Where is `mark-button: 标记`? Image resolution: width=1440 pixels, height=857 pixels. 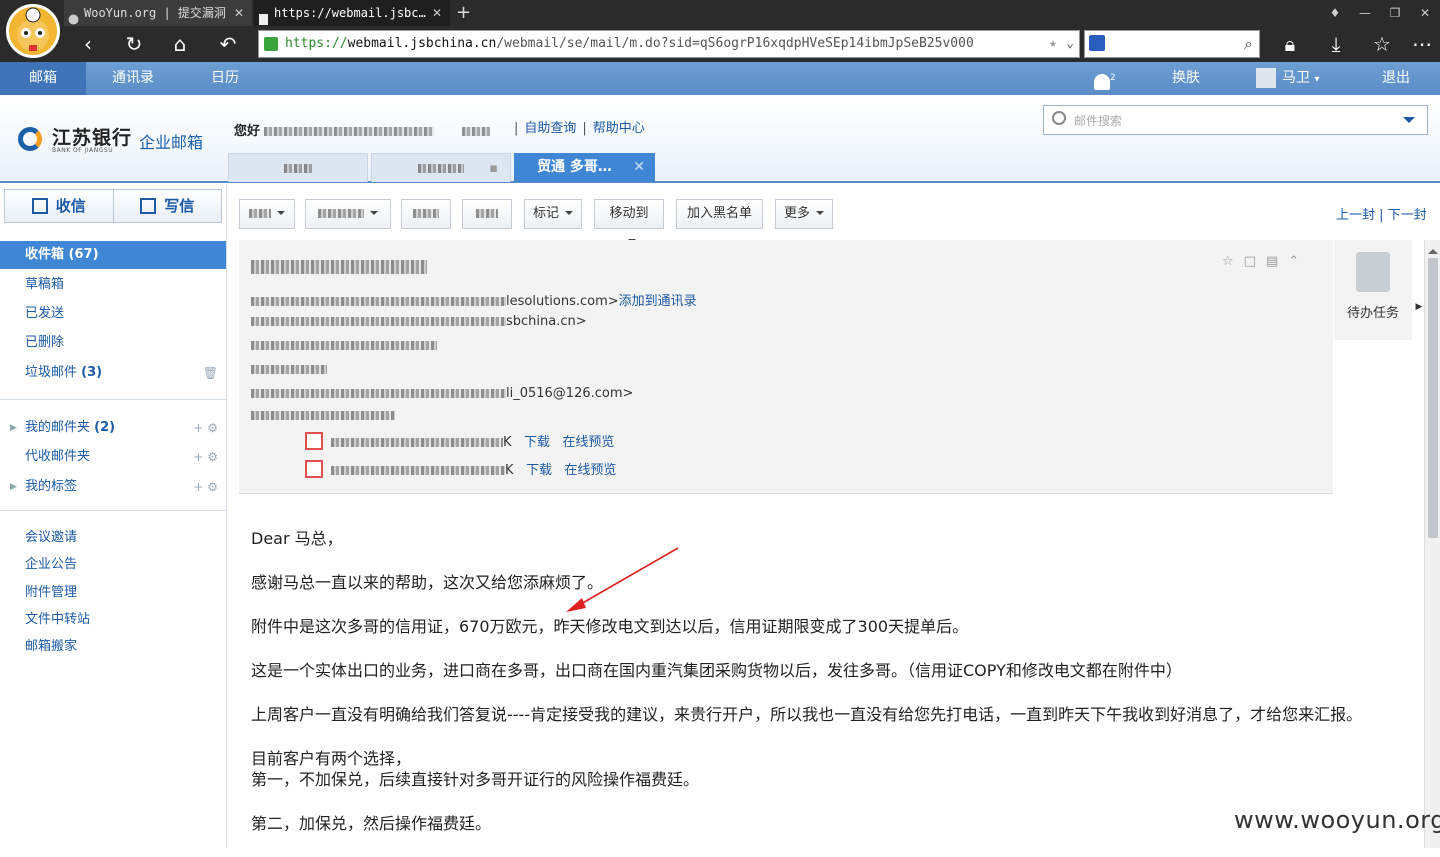
mark-button: 标记 is located at coordinates (553, 214).